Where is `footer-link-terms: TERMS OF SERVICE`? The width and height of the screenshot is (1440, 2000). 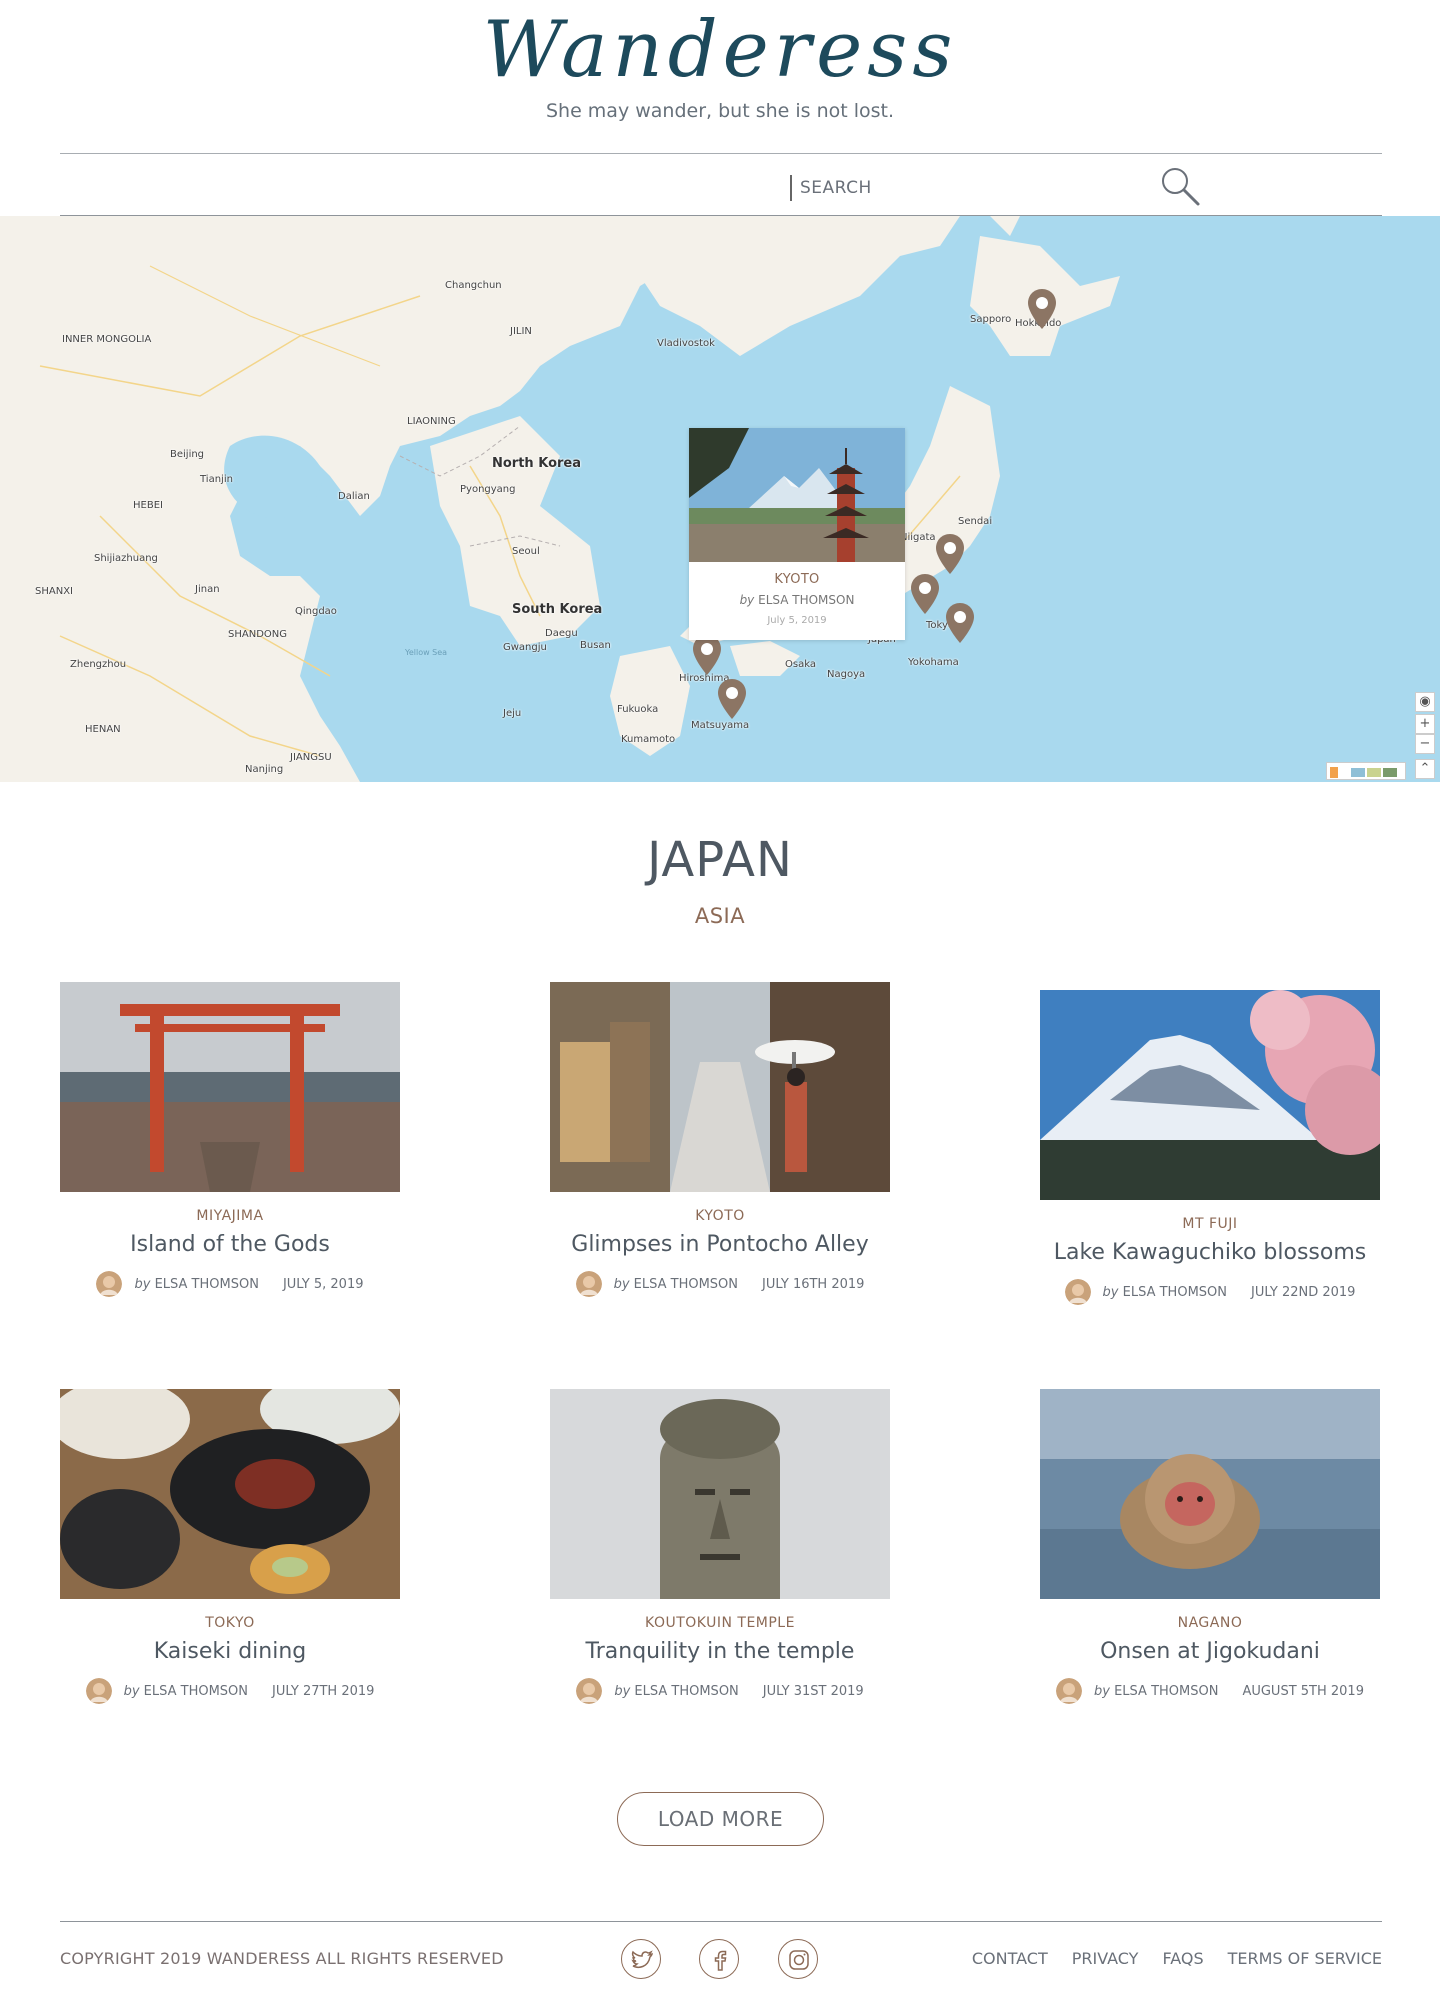 footer-link-terms: TERMS OF SERVICE is located at coordinates (1305, 1958).